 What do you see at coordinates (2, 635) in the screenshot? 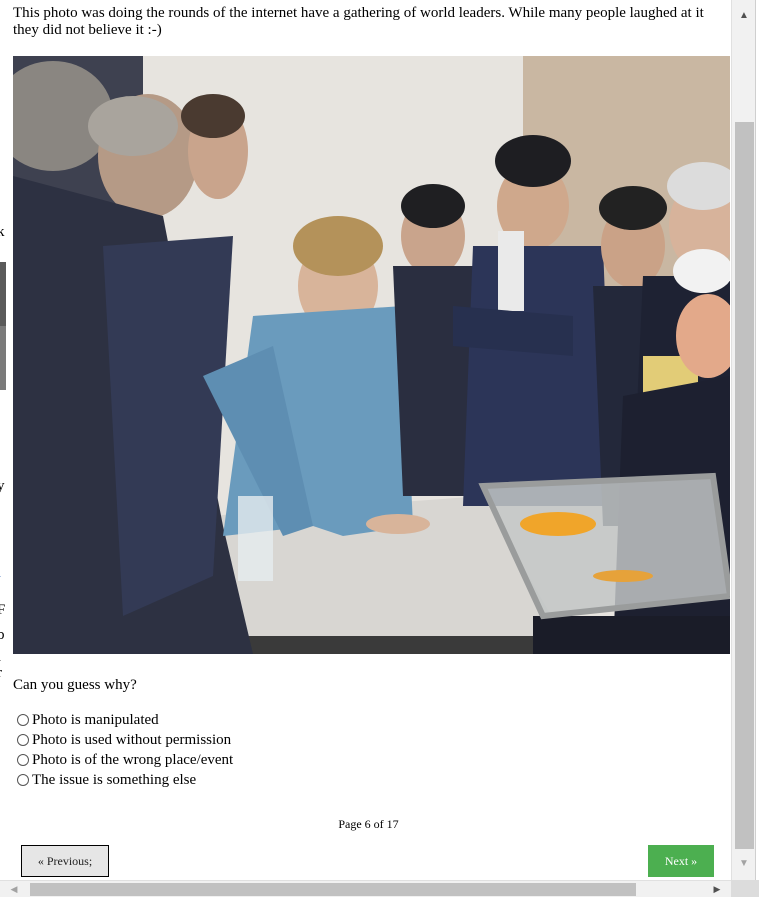
I see `background-text-fragment: b` at bounding box center [2, 635].